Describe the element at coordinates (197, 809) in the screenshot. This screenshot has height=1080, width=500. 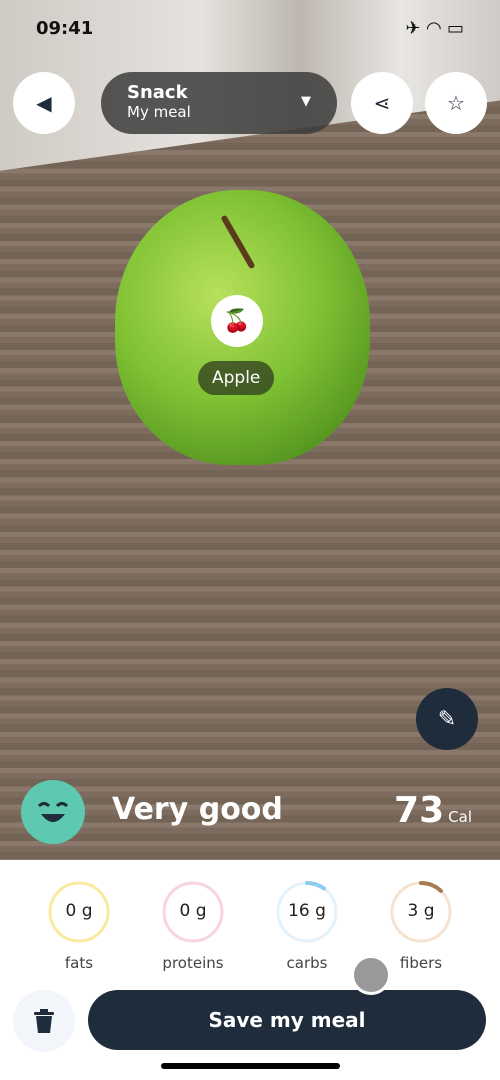
I see `meal-rating: Very good` at that location.